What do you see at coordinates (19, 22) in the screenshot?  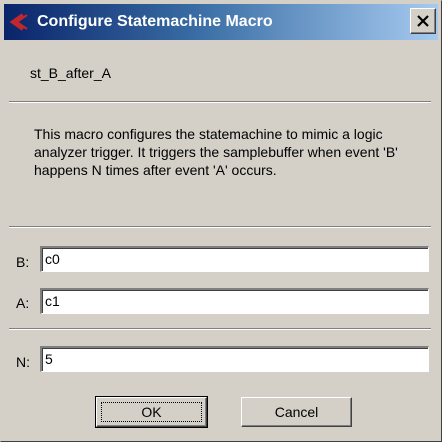 I see `app-logo-icon` at bounding box center [19, 22].